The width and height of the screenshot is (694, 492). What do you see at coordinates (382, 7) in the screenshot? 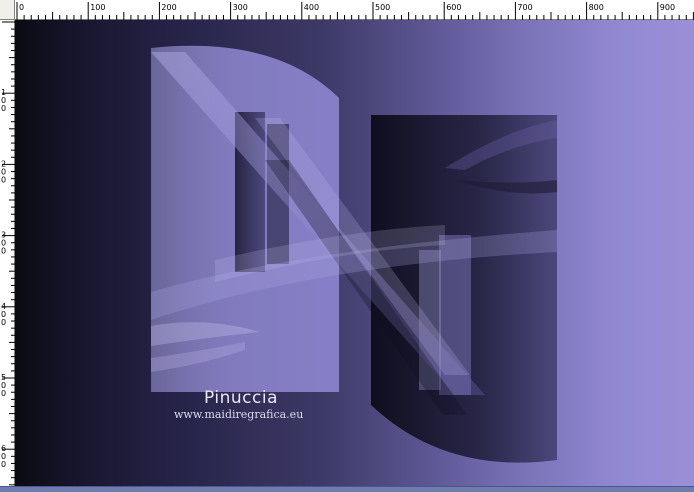
I see `ruler-label: 500` at bounding box center [382, 7].